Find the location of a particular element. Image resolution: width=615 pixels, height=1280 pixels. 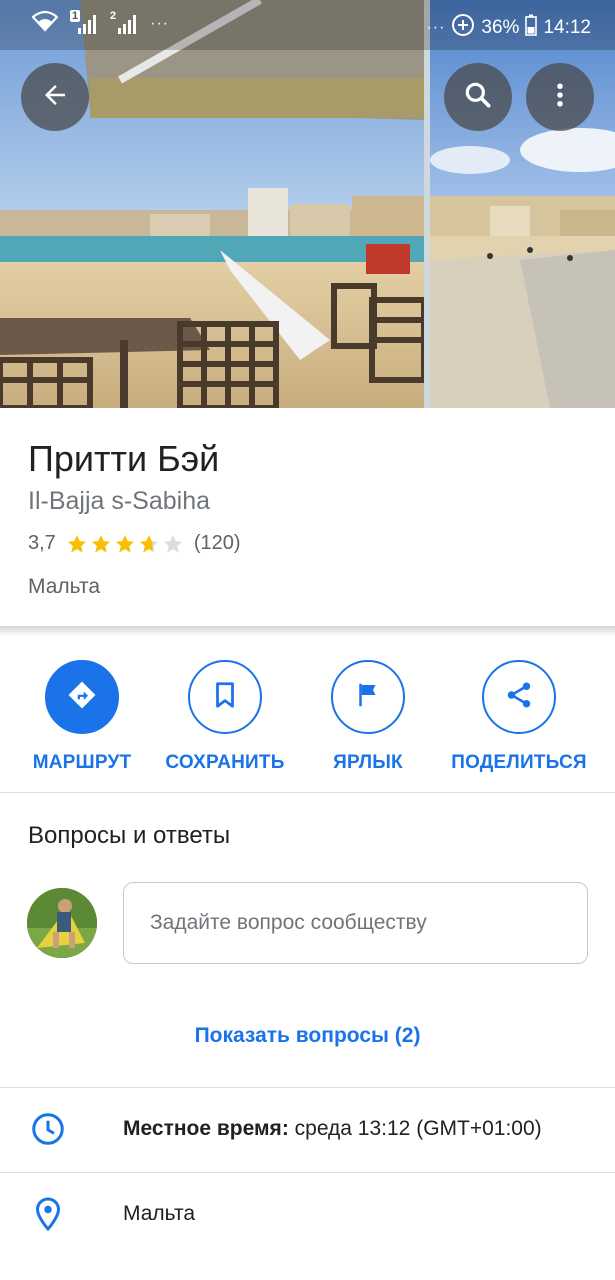

share-icon is located at coordinates (519, 697).